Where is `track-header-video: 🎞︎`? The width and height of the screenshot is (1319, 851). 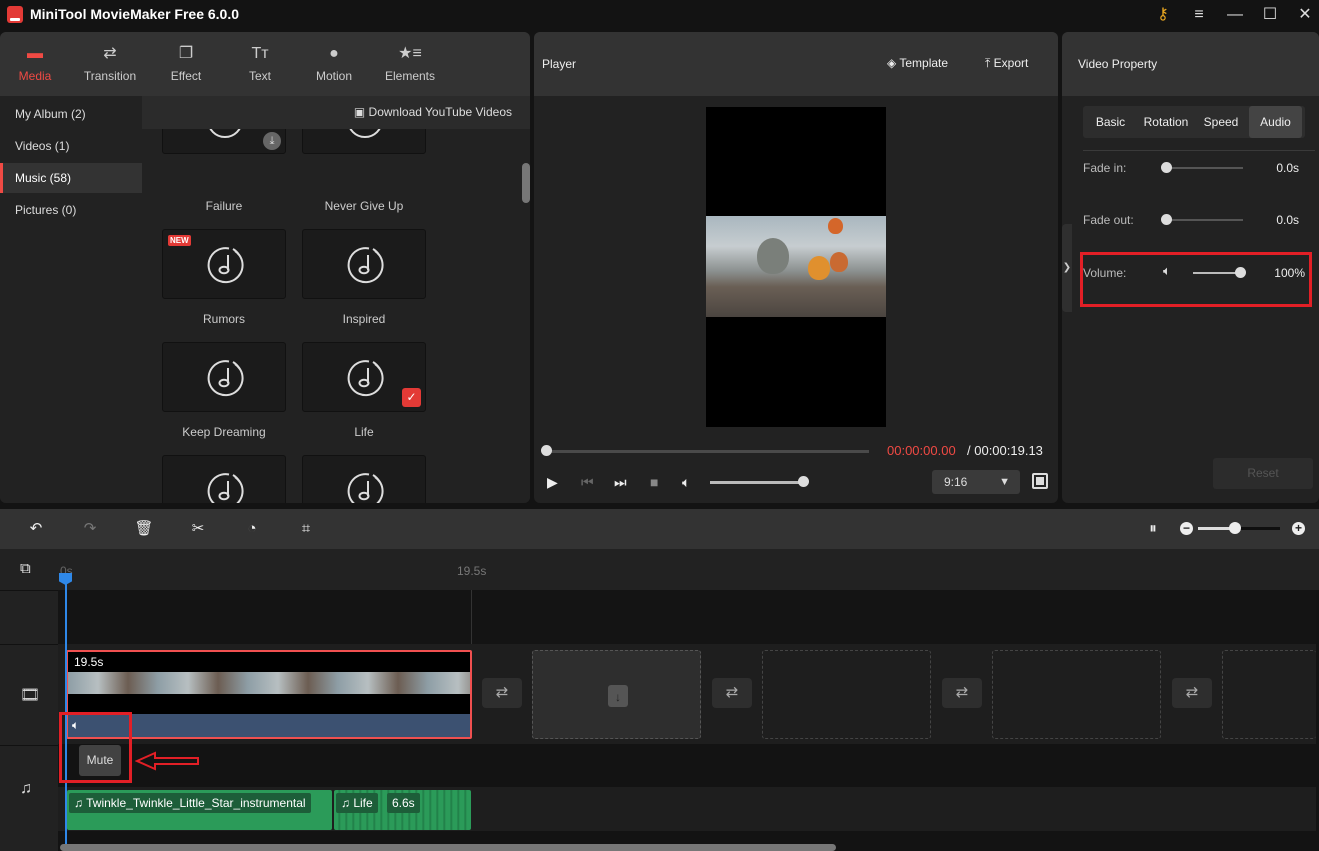 track-header-video: 🎞︎ is located at coordinates (29, 694).